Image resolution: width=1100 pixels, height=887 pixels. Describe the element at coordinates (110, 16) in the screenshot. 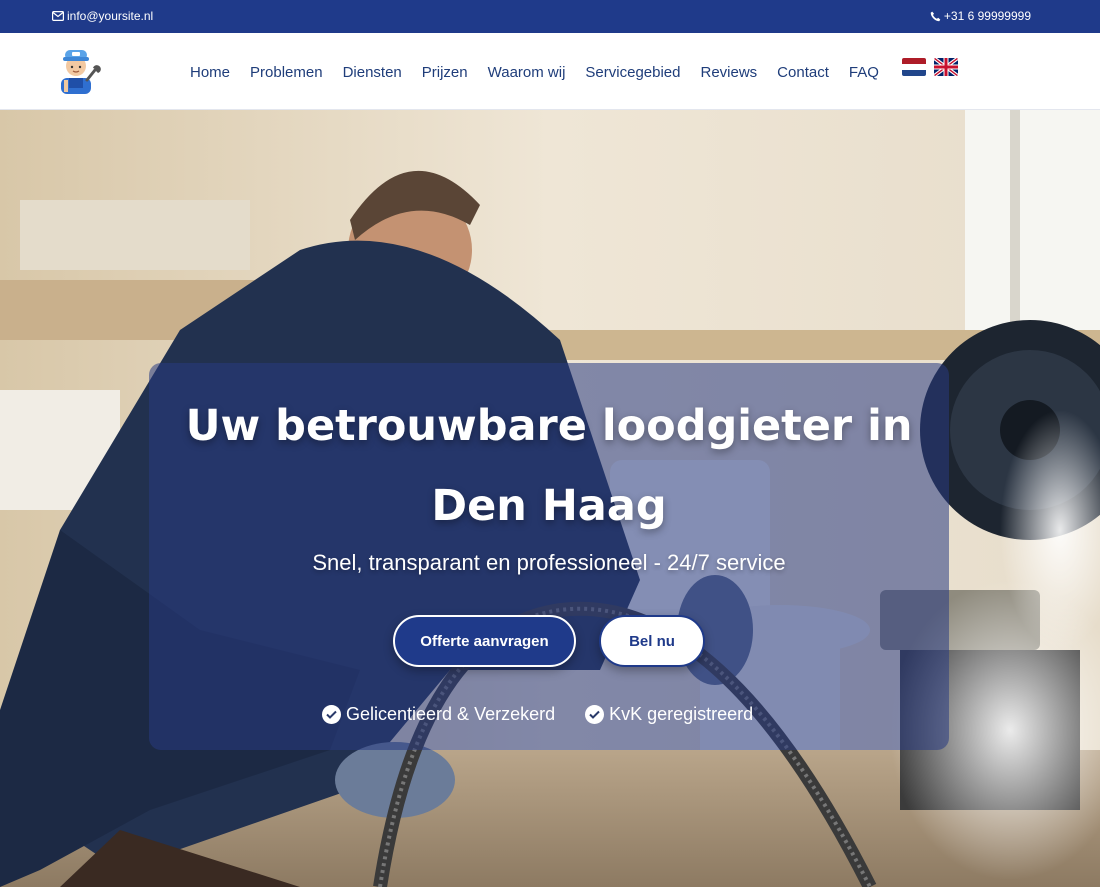

I see `email-text: info@yoursite.nl` at that location.